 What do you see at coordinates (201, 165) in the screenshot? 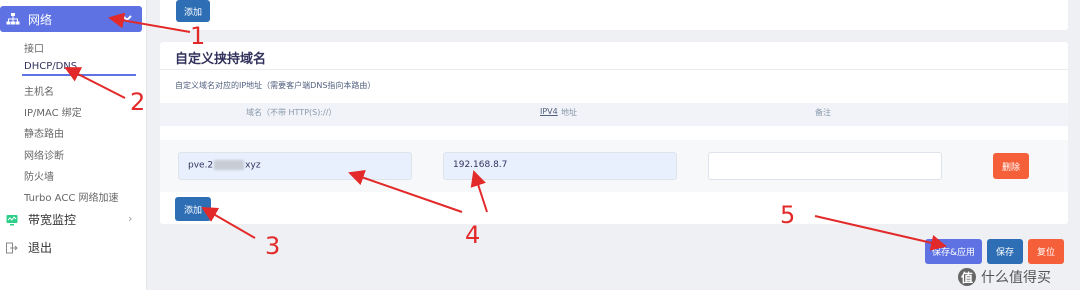
I see `domain-value-prefix: pve.2` at bounding box center [201, 165].